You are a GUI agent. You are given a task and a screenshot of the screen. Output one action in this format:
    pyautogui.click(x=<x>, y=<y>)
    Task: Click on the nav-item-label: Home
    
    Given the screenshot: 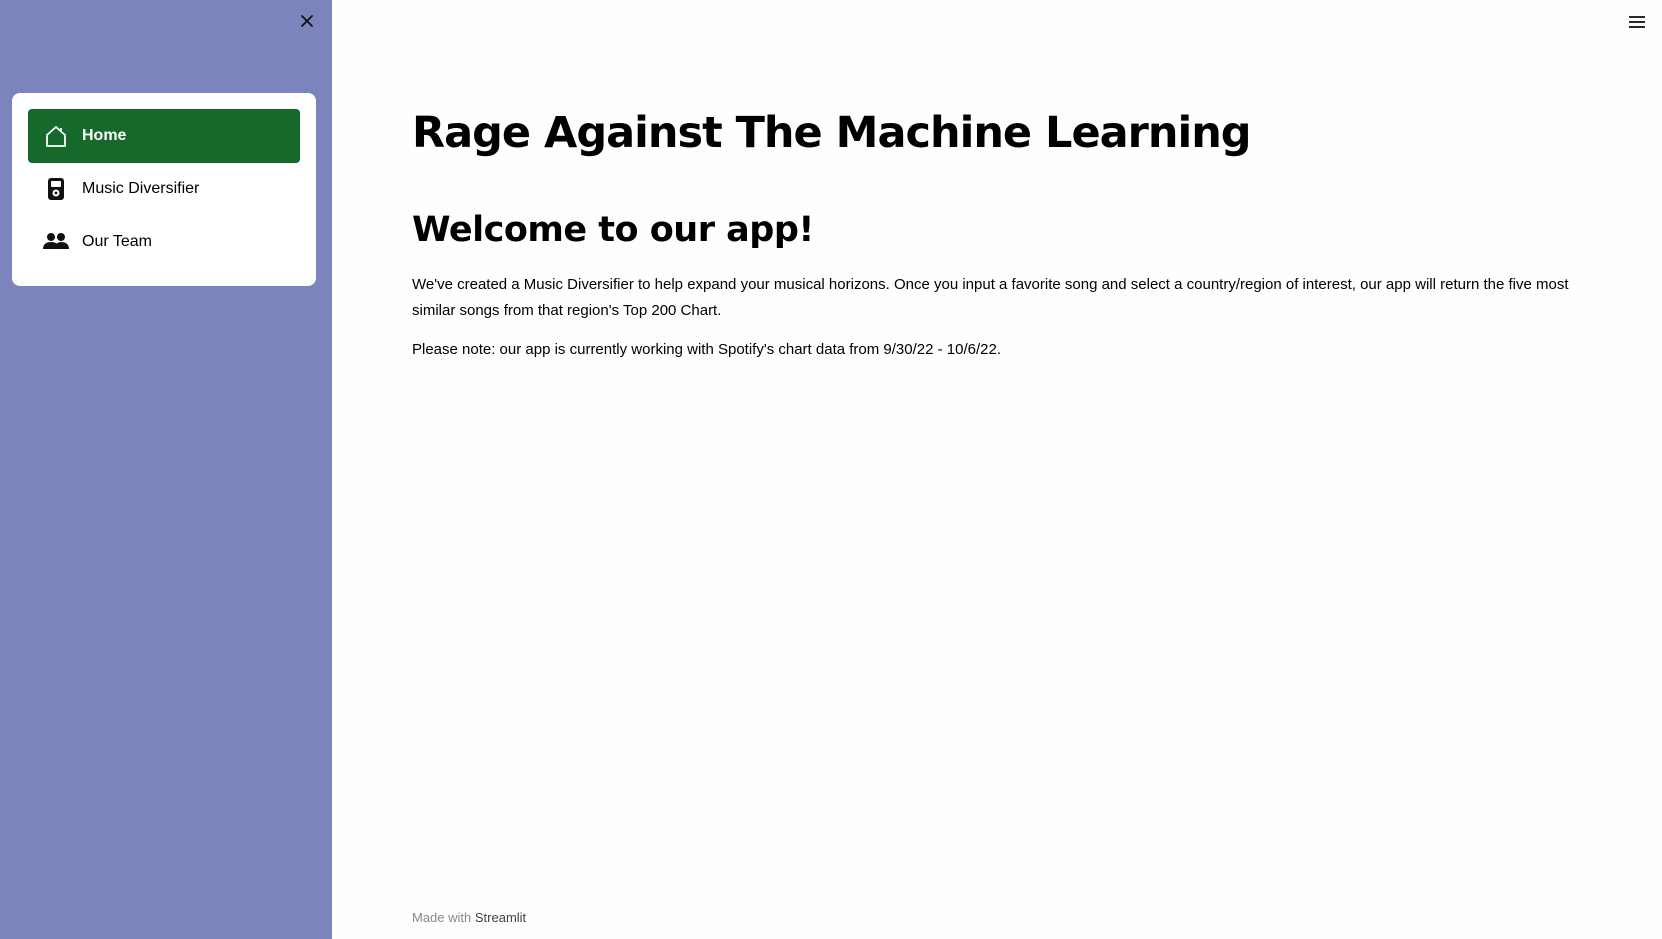 What is the action you would take?
    pyautogui.click(x=104, y=135)
    